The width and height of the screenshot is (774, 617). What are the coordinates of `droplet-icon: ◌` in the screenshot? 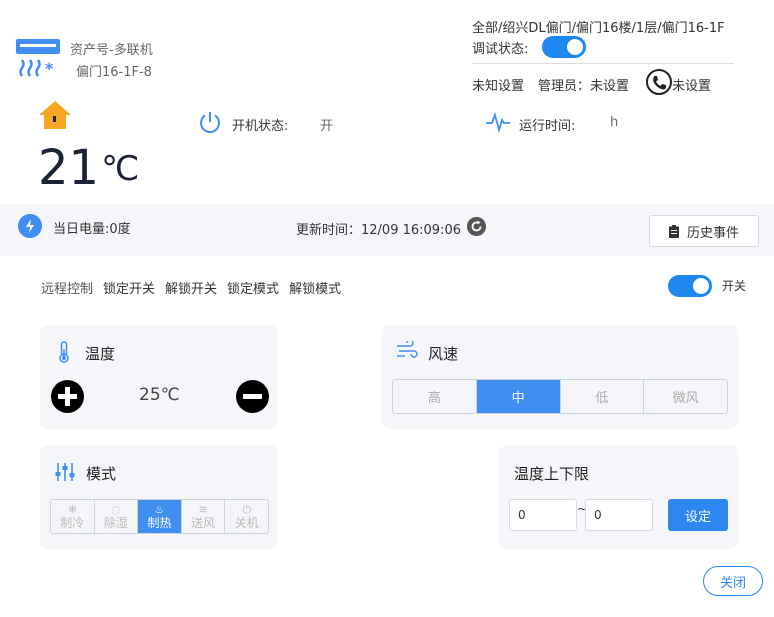 It's located at (116, 509).